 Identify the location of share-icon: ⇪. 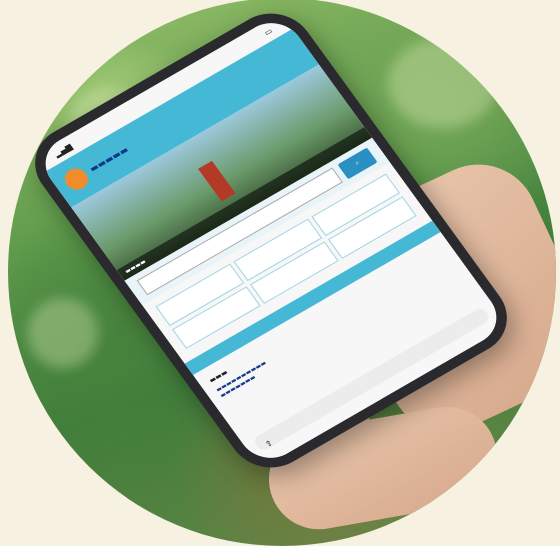
(269, 444).